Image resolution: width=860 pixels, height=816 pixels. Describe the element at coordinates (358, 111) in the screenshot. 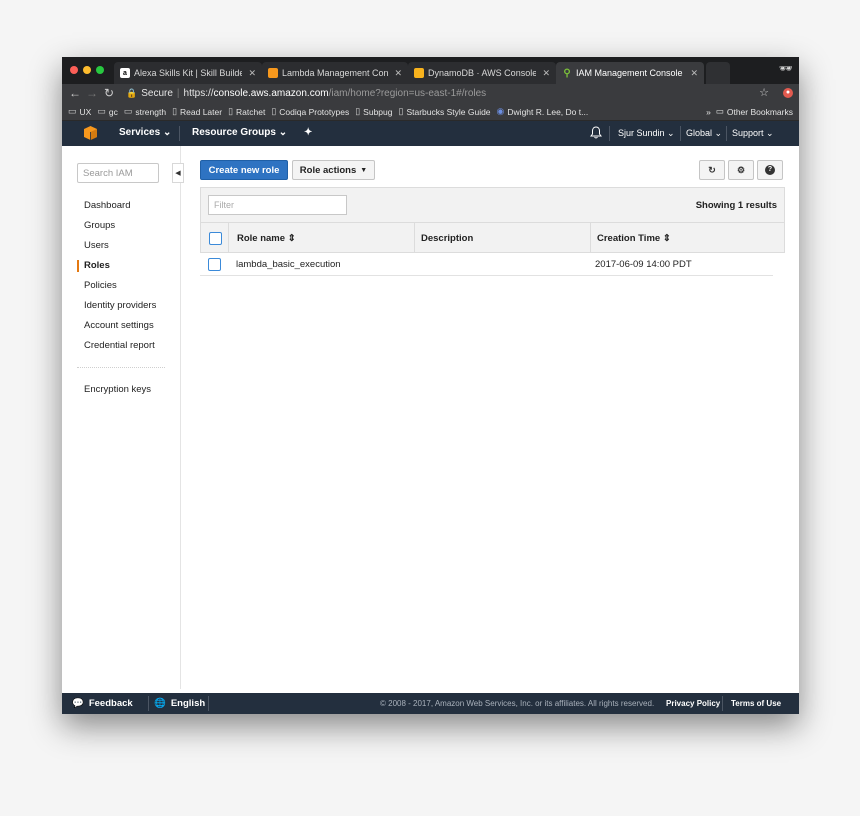

I see `page-icon: ▯` at that location.